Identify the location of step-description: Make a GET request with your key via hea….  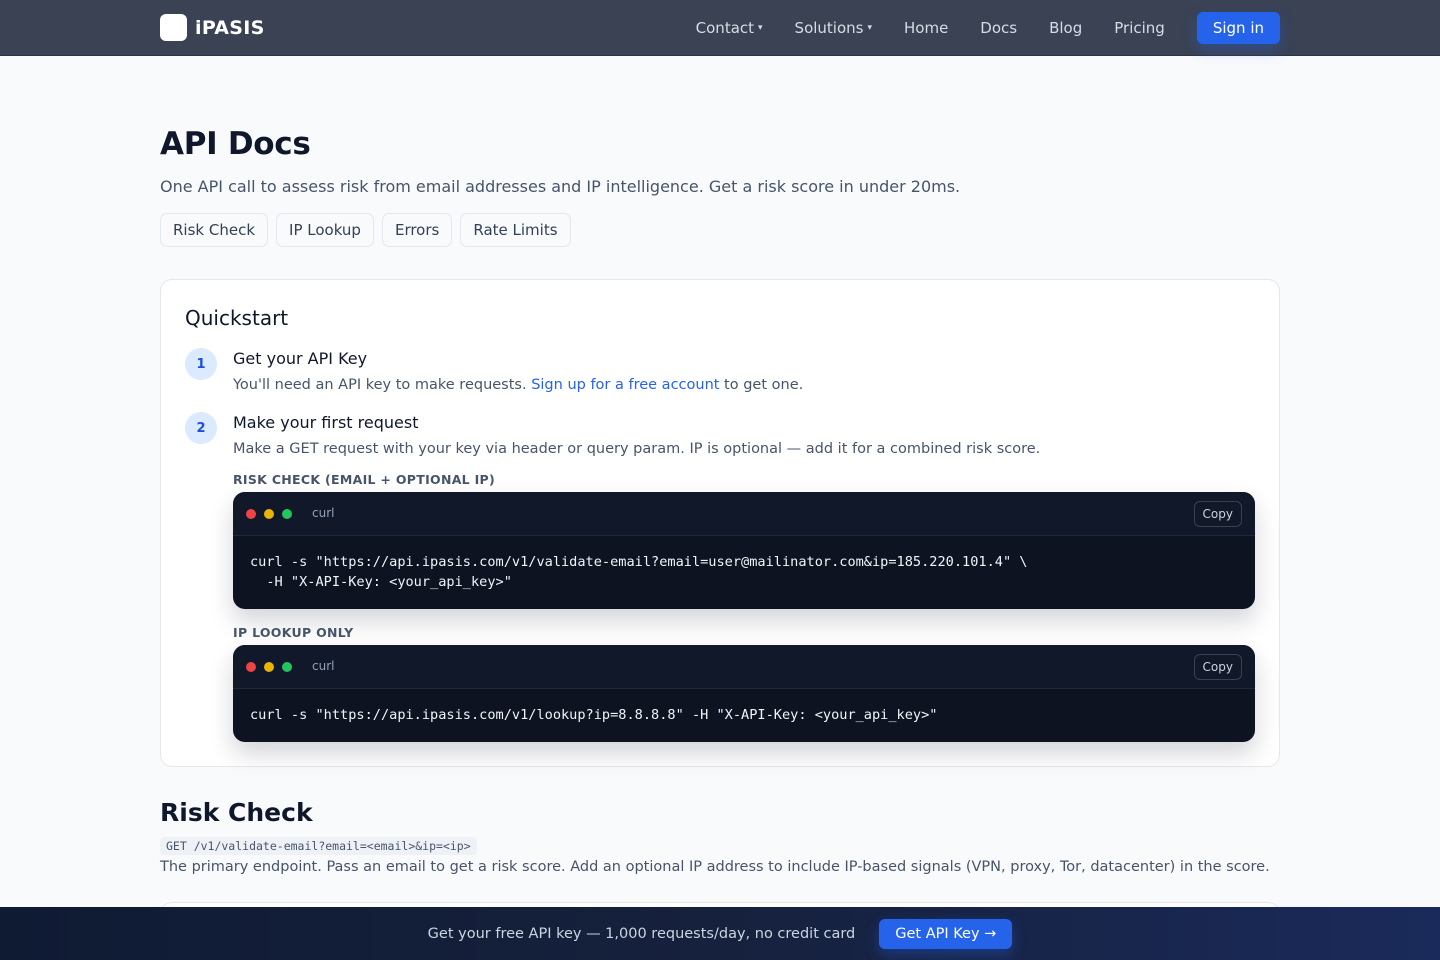
(637, 449).